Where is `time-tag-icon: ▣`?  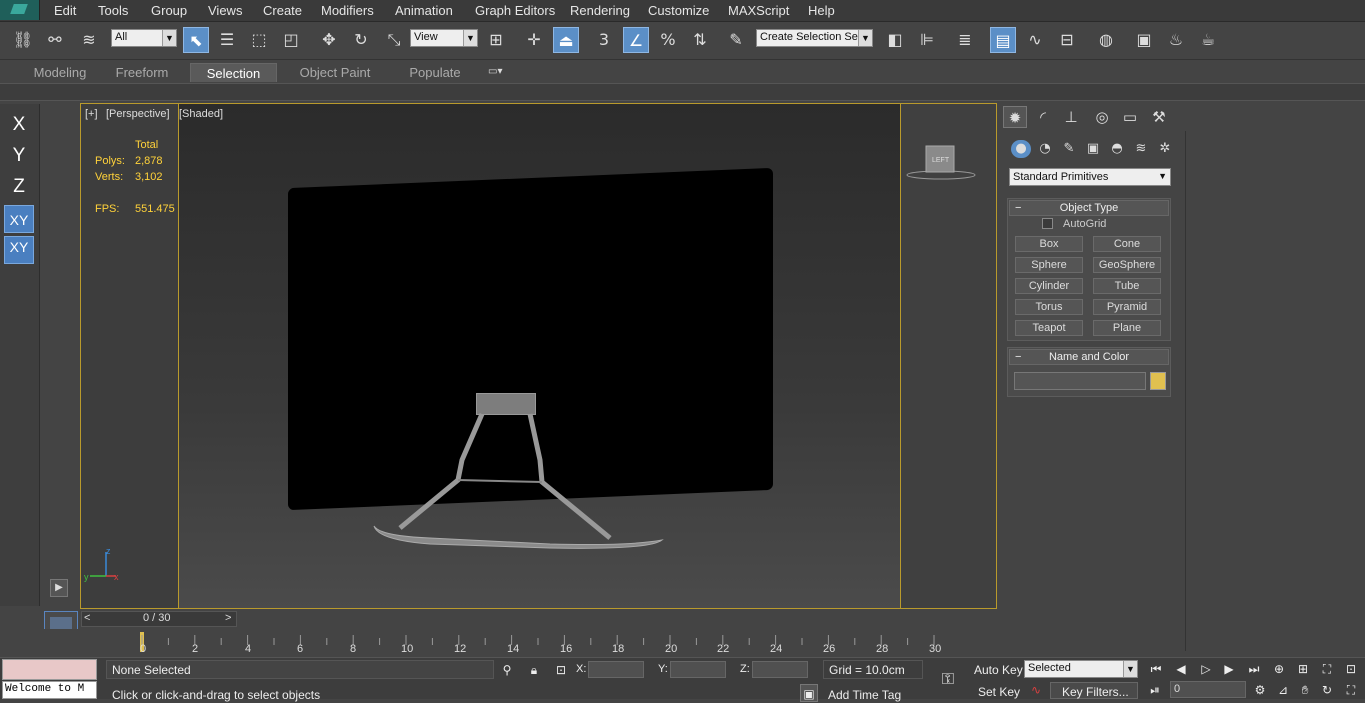
time-tag-icon: ▣ is located at coordinates (809, 693).